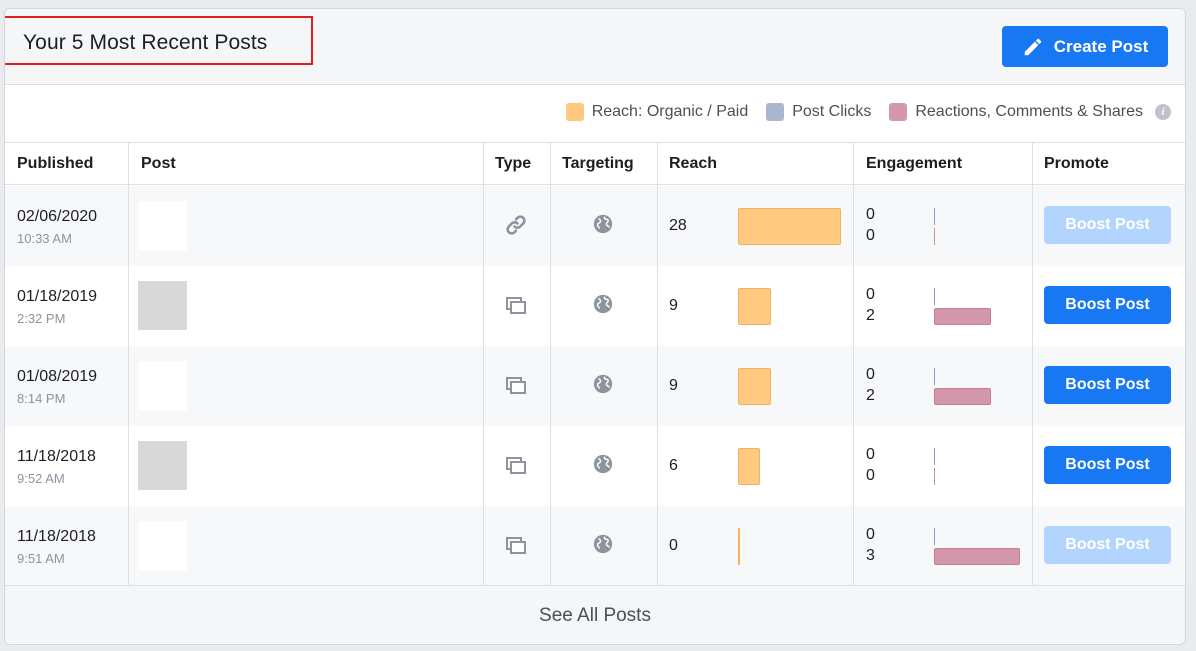  What do you see at coordinates (598, 163) in the screenshot?
I see `column-targeting: Targeting` at bounding box center [598, 163].